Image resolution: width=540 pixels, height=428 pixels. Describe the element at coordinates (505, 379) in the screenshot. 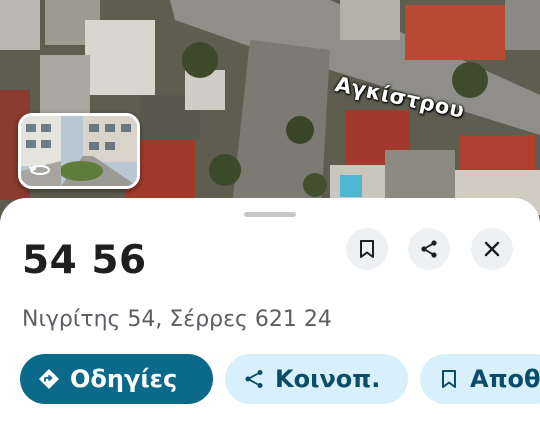

I see `save-label: Αποθ` at that location.